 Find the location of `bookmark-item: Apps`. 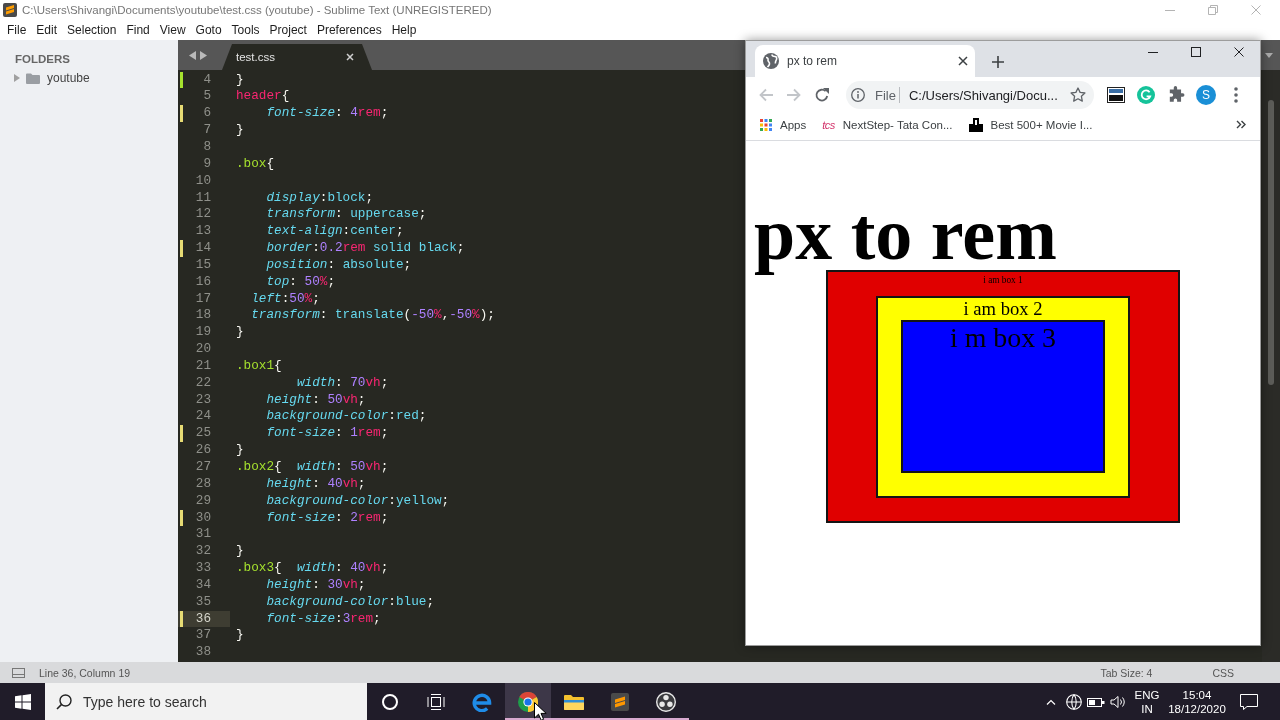

bookmark-item: Apps is located at coordinates (783, 124).